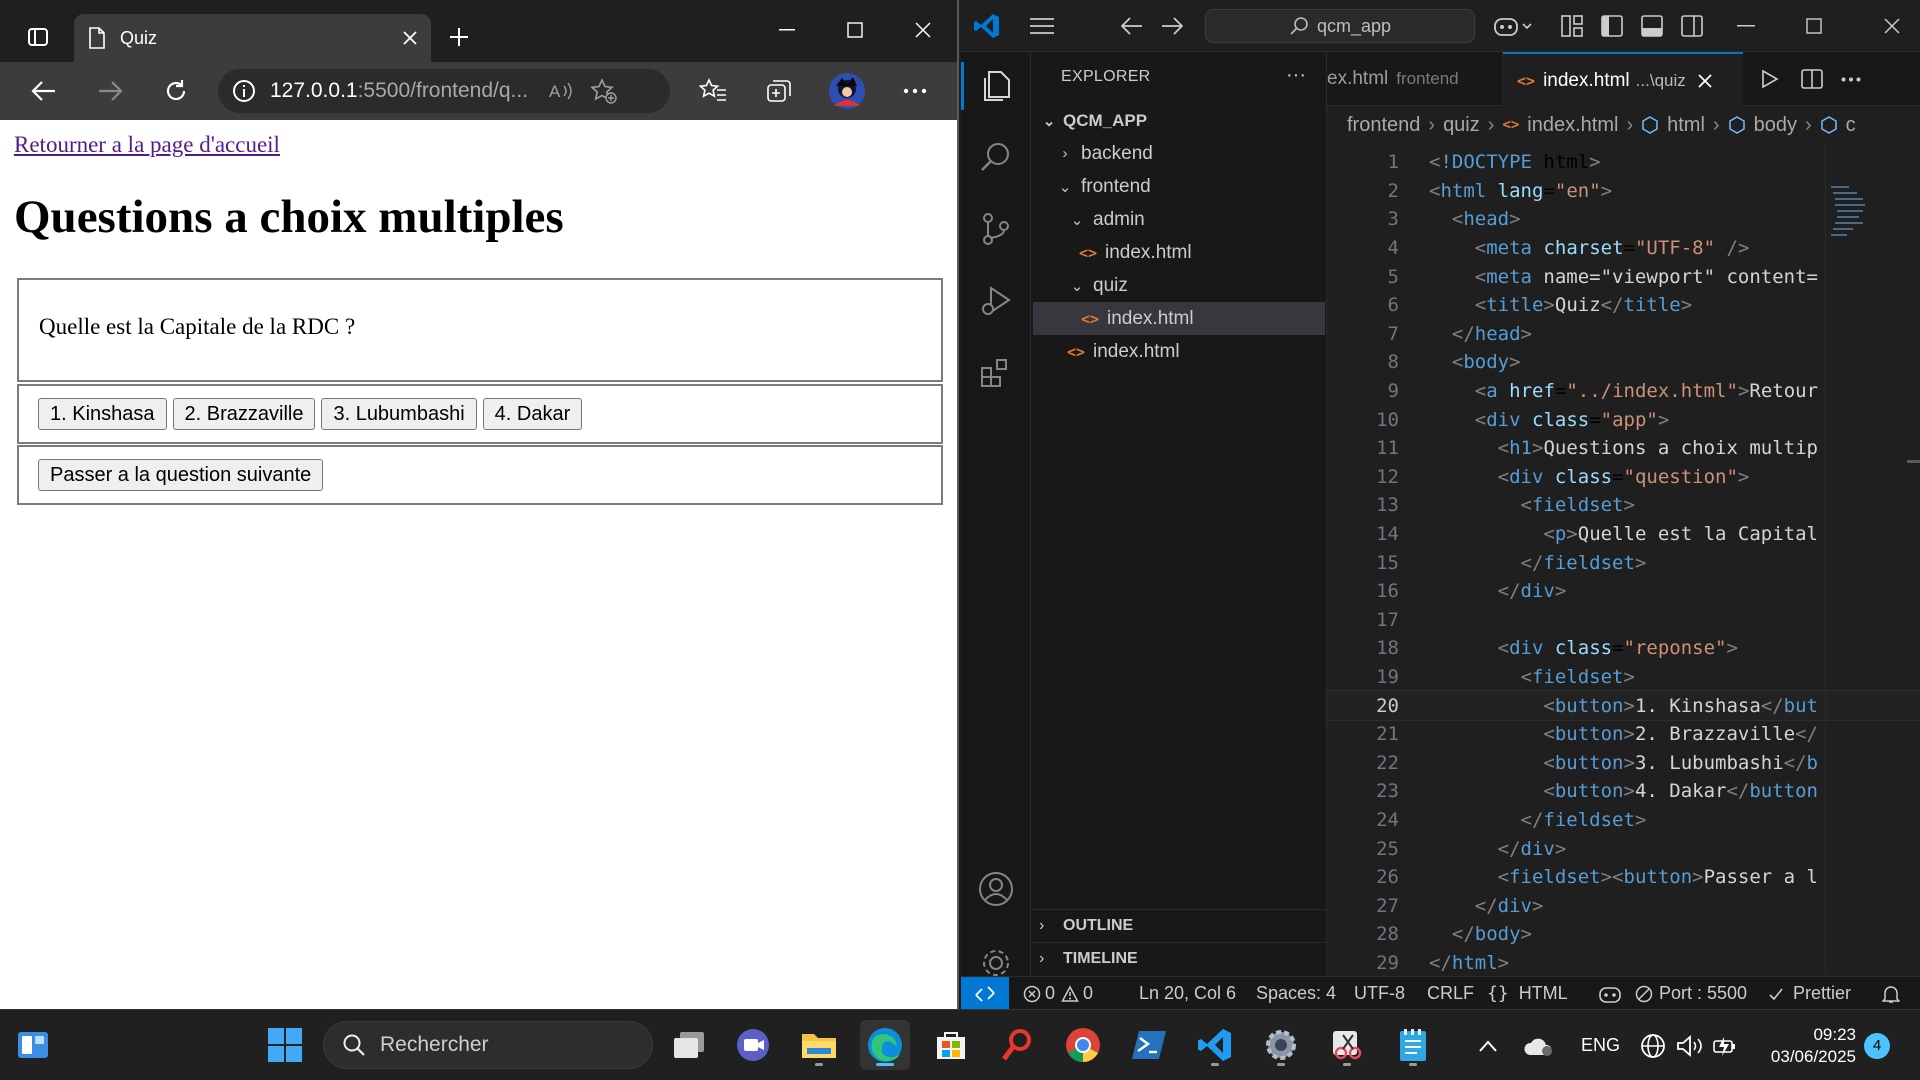  I want to click on answer-button-2: 2. Brazzaville, so click(244, 414).